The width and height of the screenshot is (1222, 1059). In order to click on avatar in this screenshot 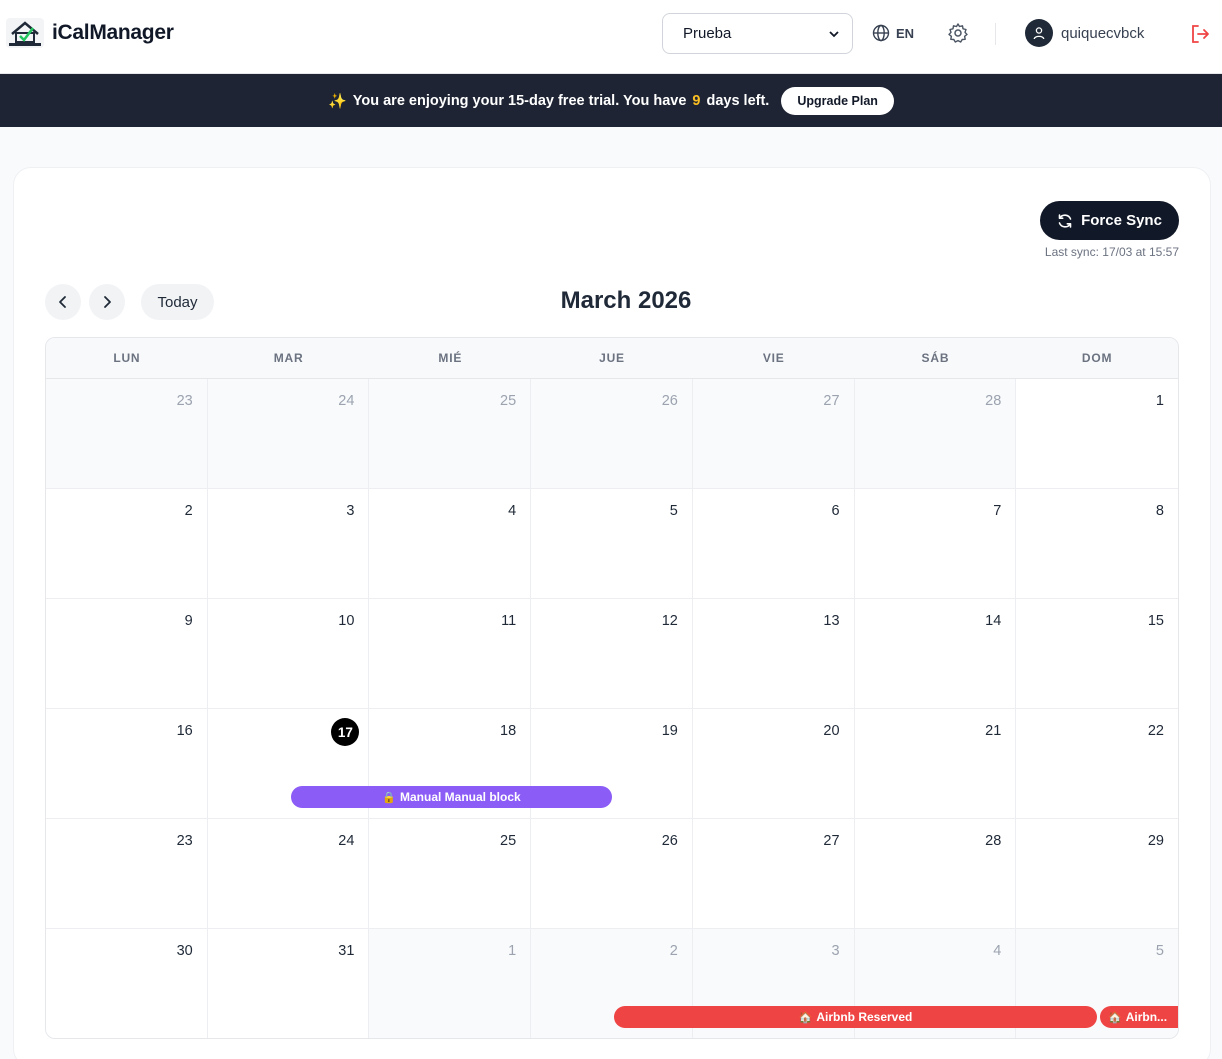, I will do `click(1039, 33)`.